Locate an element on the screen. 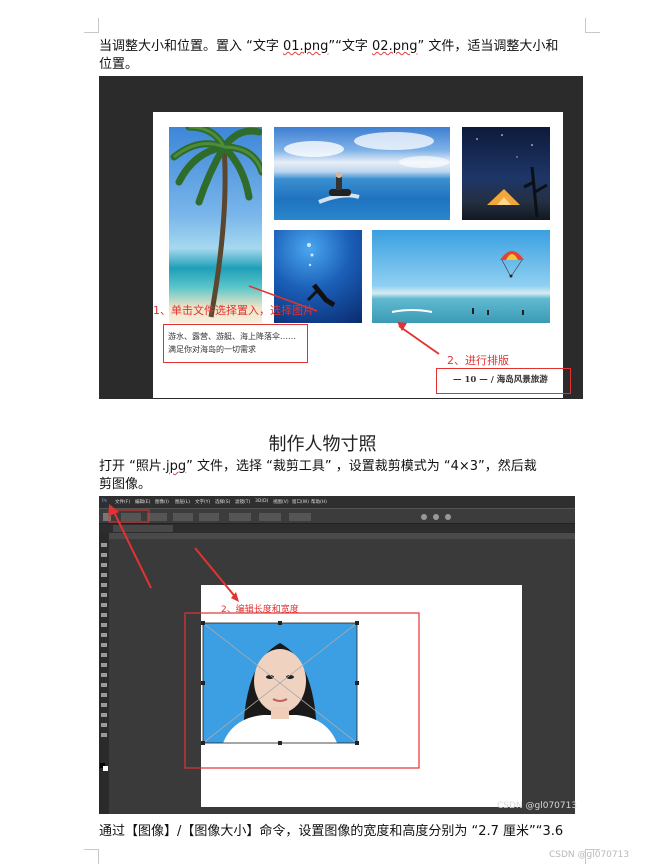 The width and height of the screenshot is (645, 867). corner-mark-top-right is located at coordinates (592, 25).